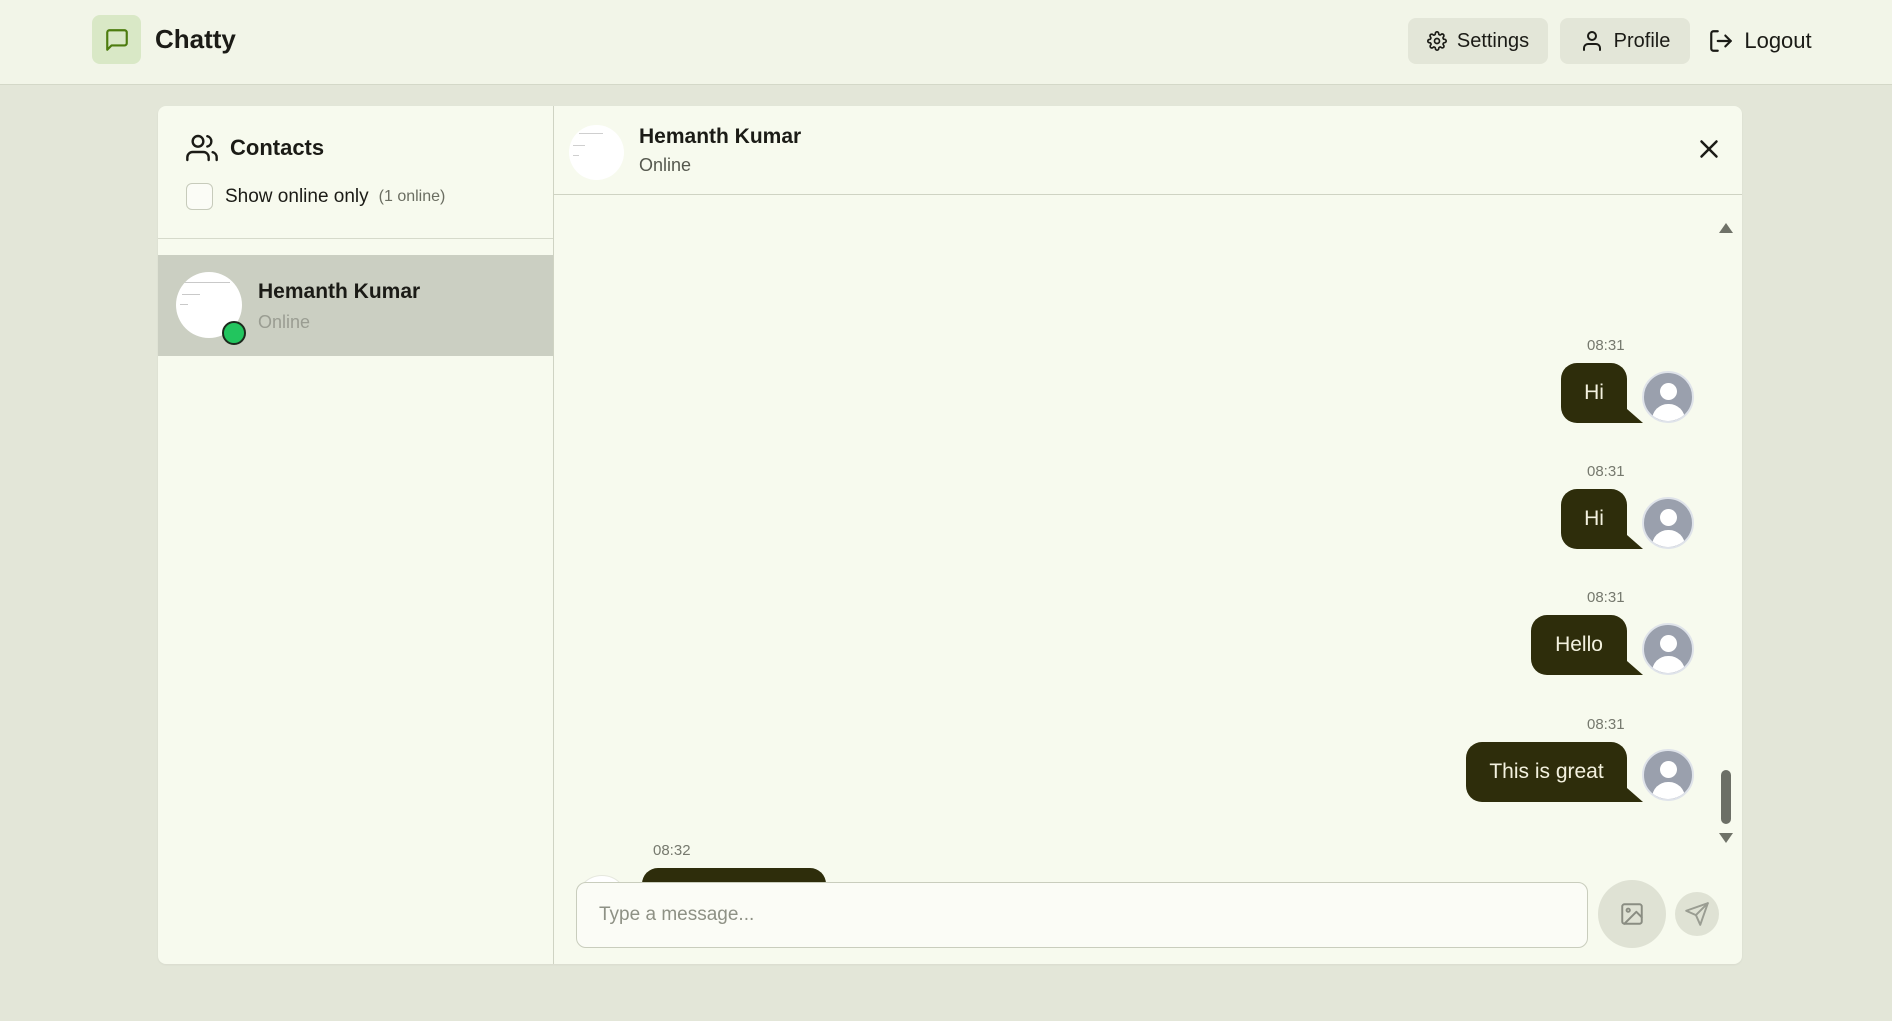 Image resolution: width=1892 pixels, height=1021 pixels. I want to click on logout-label: Logout, so click(1778, 40).